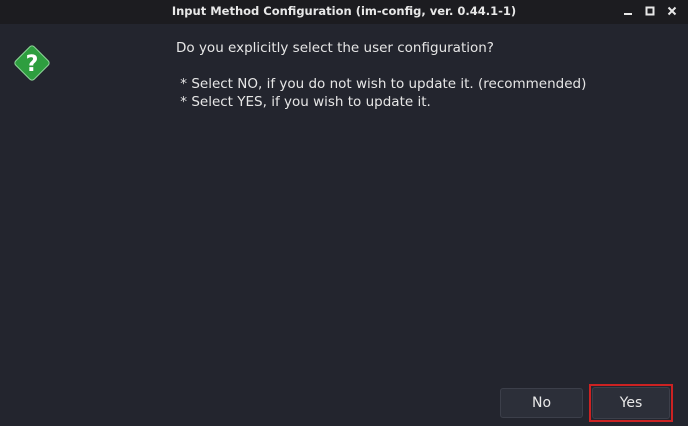  What do you see at coordinates (628, 11) in the screenshot?
I see `minimize-button` at bounding box center [628, 11].